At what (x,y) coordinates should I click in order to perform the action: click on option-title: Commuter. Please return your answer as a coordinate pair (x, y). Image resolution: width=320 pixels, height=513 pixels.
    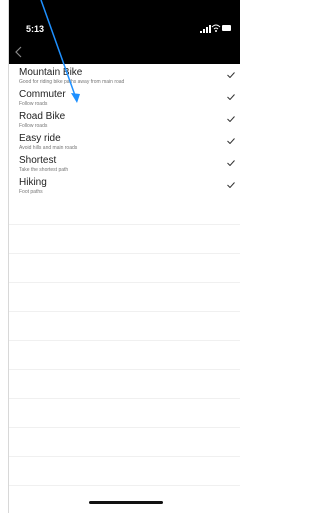
    Looking at the image, I should click on (42, 94).